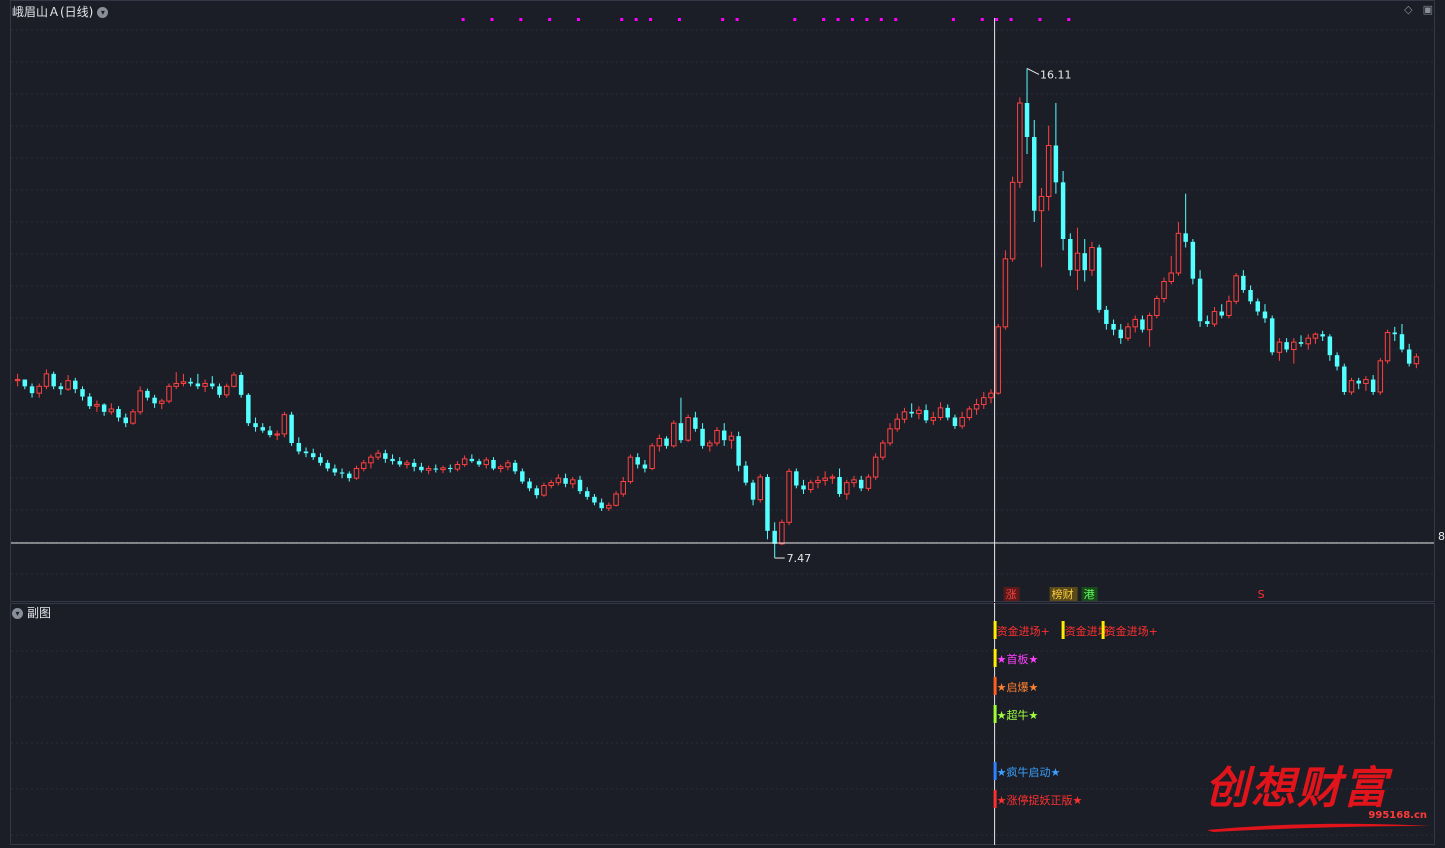 This screenshot has width=1445, height=848. Describe the element at coordinates (1297, 788) in the screenshot. I see `watermark-text: 创想财富` at that location.